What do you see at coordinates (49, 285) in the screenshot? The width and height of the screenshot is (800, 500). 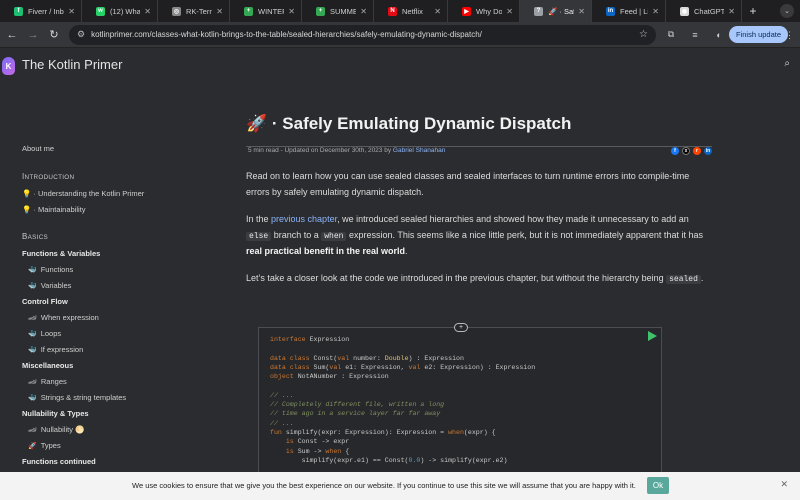 I see `sidebar-item-variables: 🐳 Variables` at bounding box center [49, 285].